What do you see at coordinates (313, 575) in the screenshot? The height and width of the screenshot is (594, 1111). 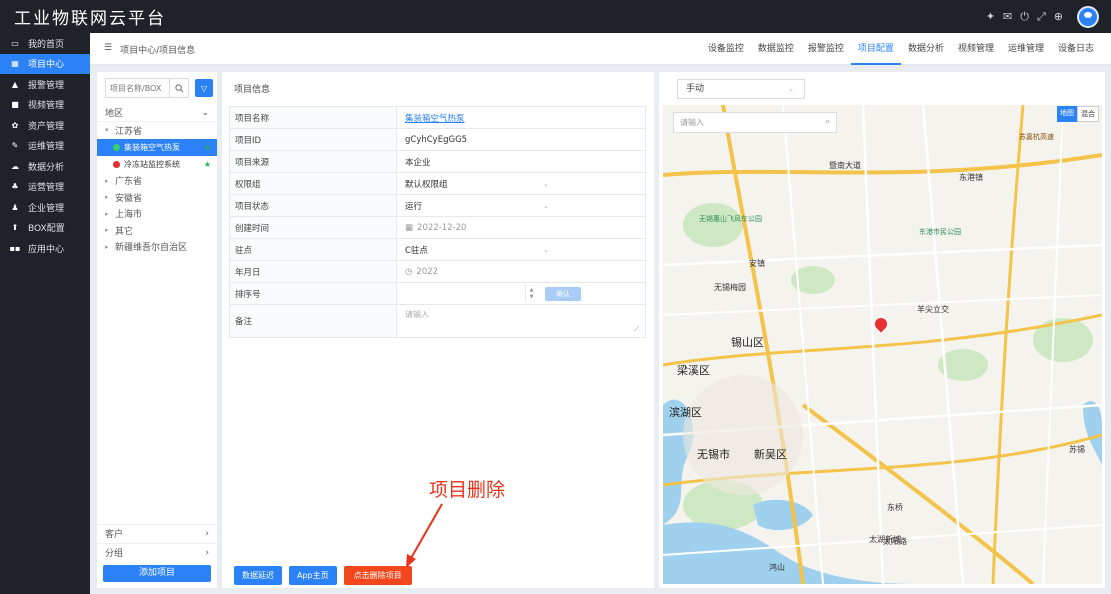 I see `app-home-button: App主页` at bounding box center [313, 575].